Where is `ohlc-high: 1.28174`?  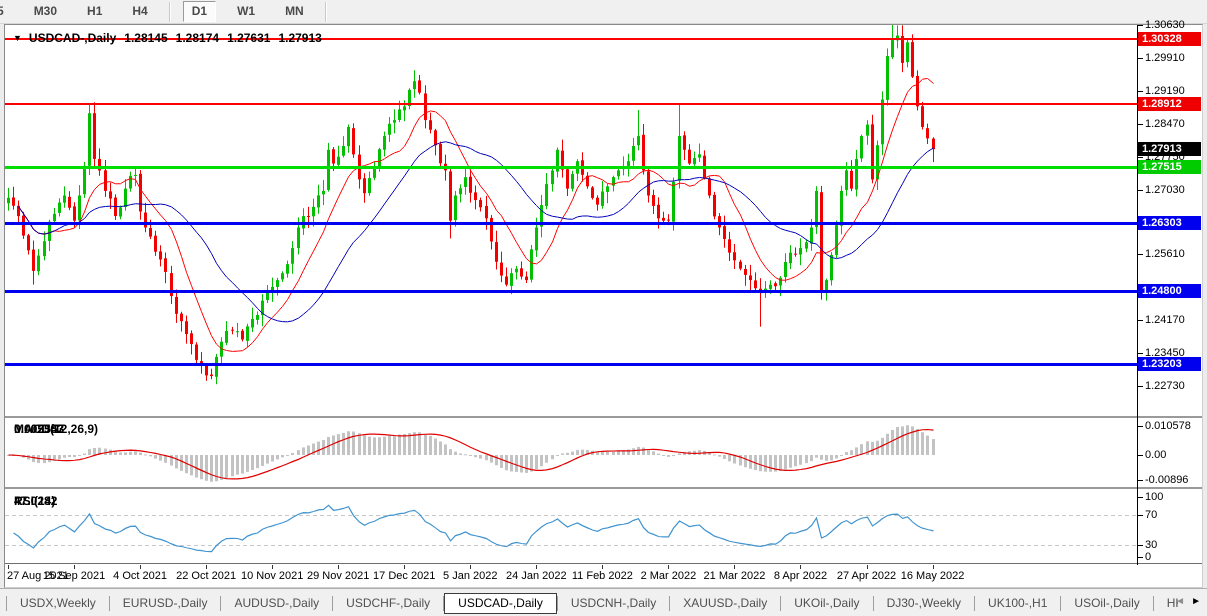
ohlc-high: 1.28174 is located at coordinates (197, 38).